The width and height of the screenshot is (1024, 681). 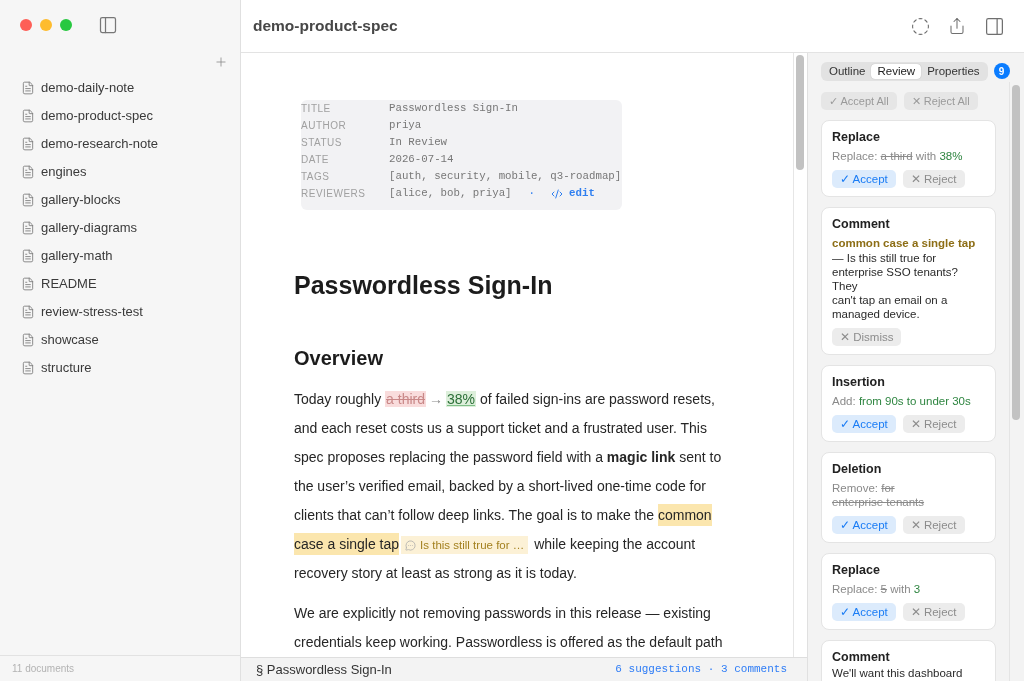 What do you see at coordinates (557, 193) in the screenshot?
I see `code-icon` at bounding box center [557, 193].